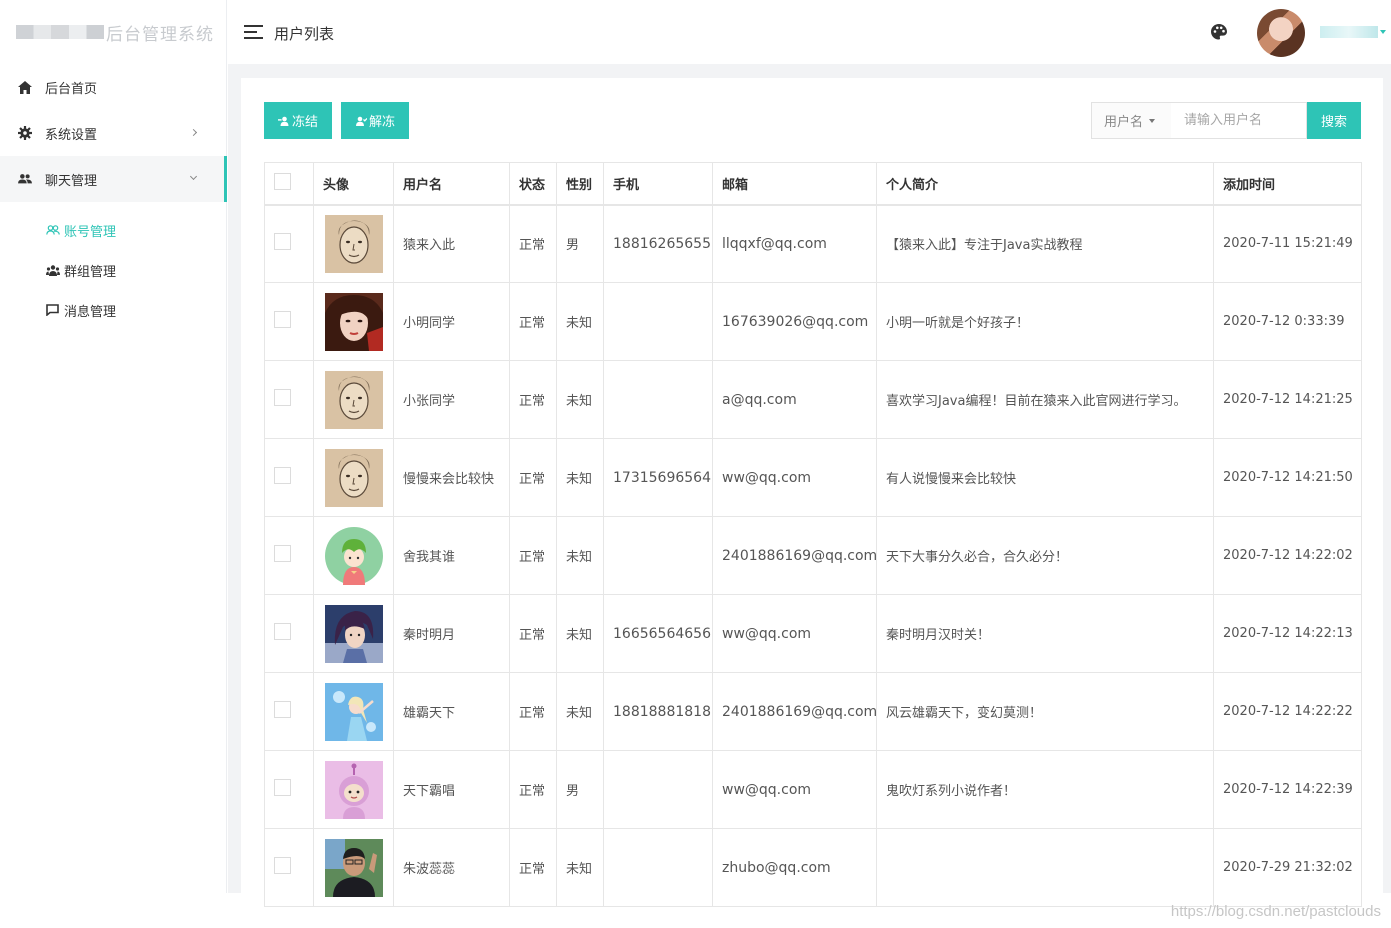  What do you see at coordinates (1045, 243) in the screenshot?
I see `bio-cell: 【猿来入此】专注于Java实战教程` at bounding box center [1045, 243].